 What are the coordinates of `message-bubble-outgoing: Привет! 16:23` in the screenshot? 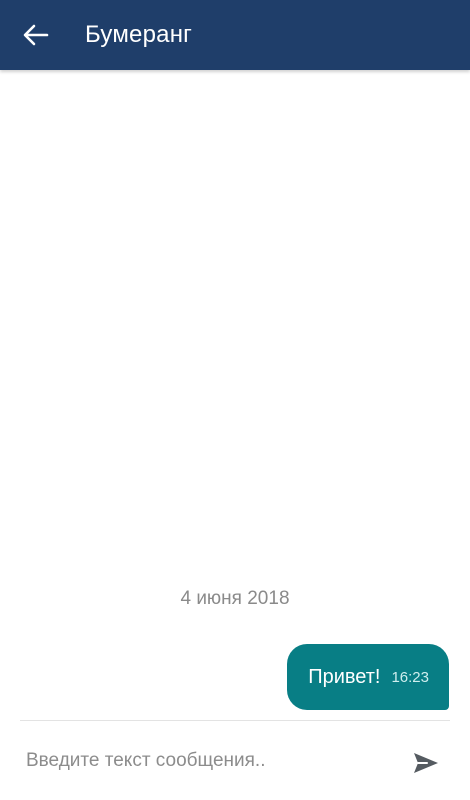 It's located at (368, 677).